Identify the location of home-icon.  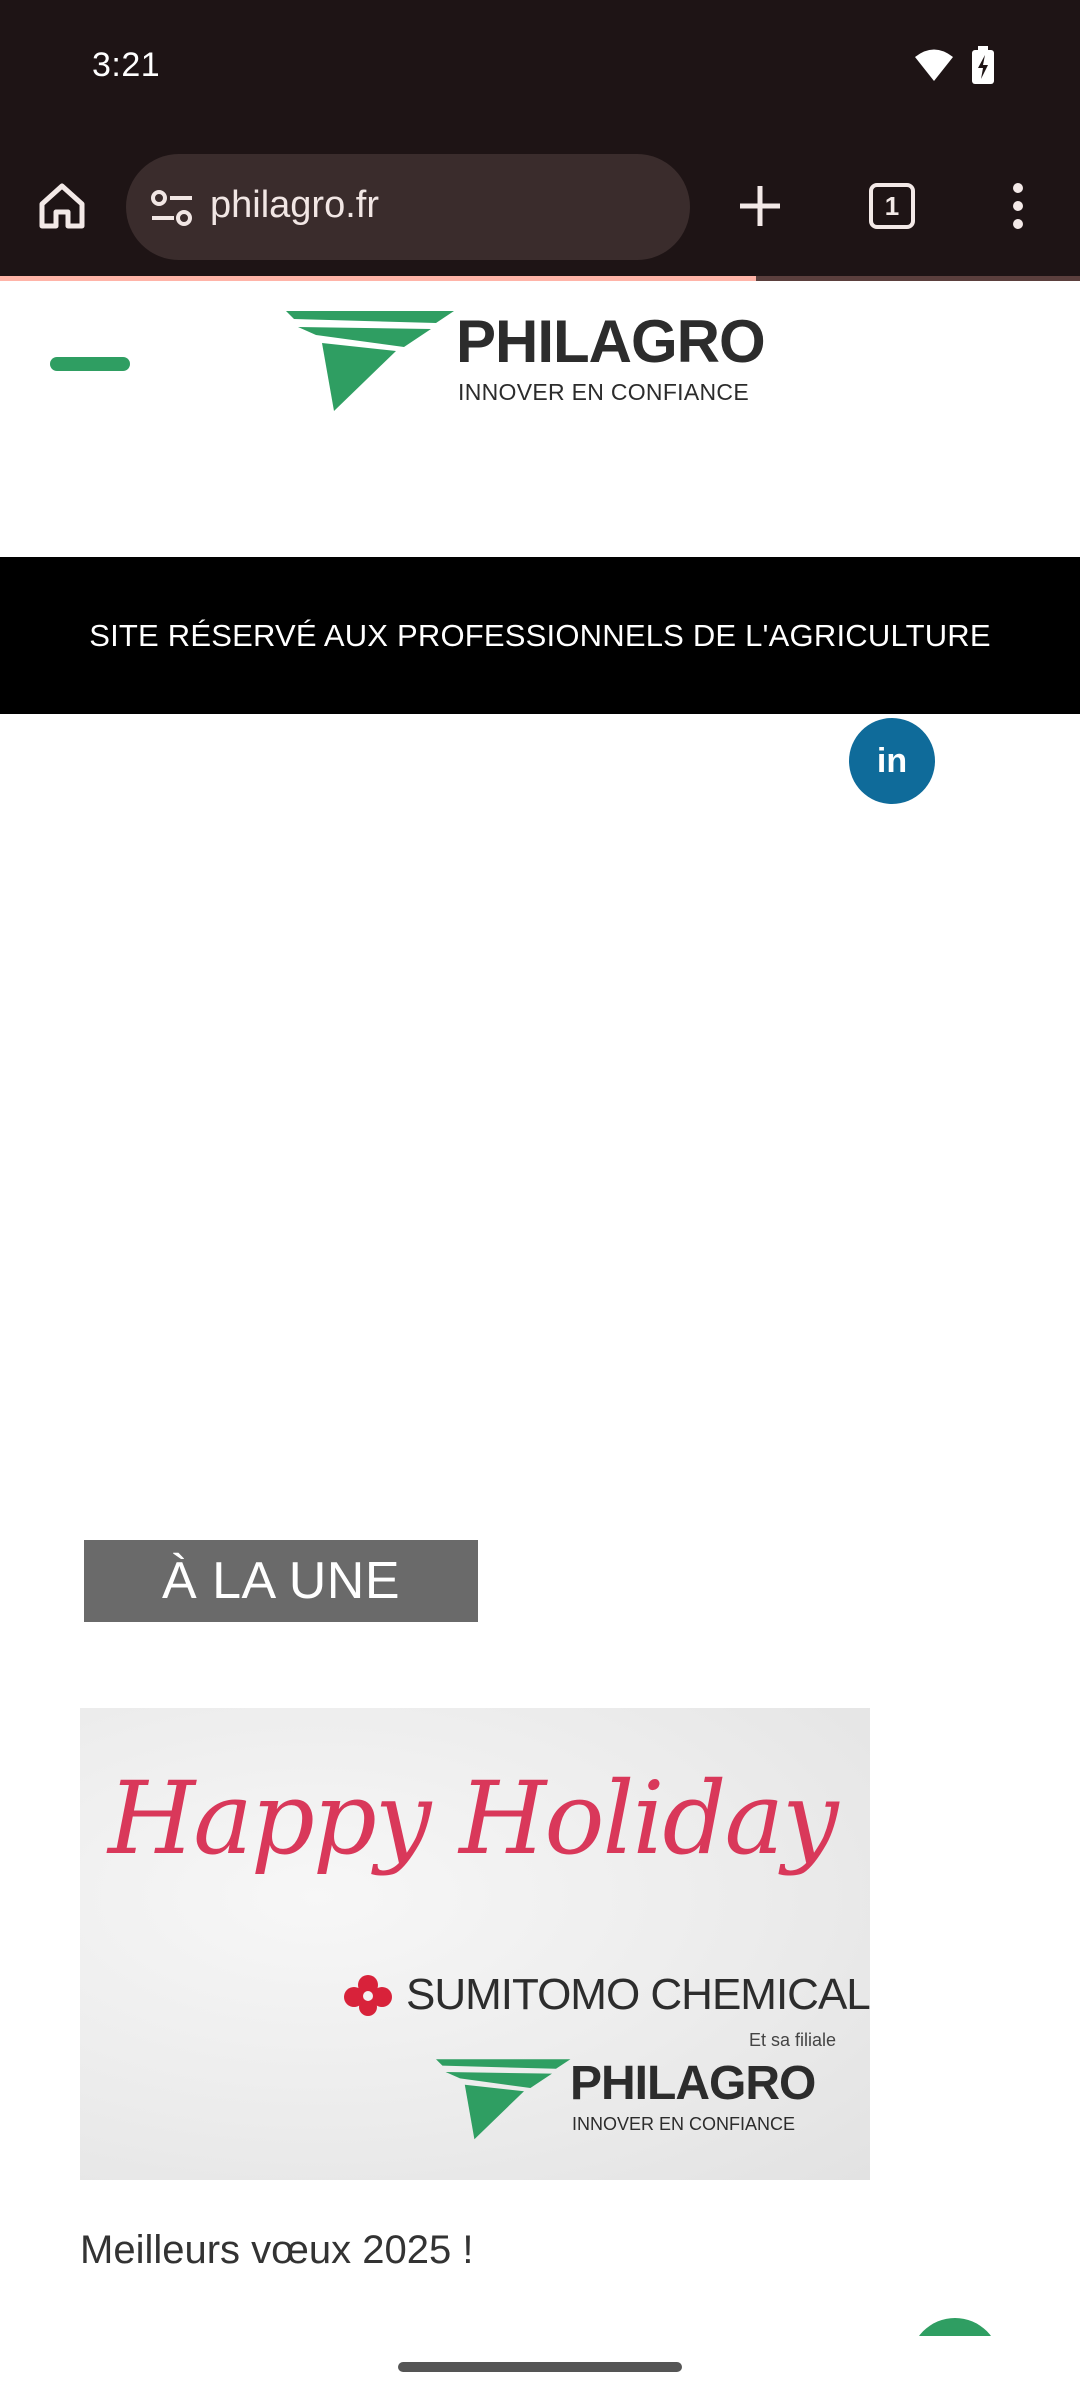
(62, 206).